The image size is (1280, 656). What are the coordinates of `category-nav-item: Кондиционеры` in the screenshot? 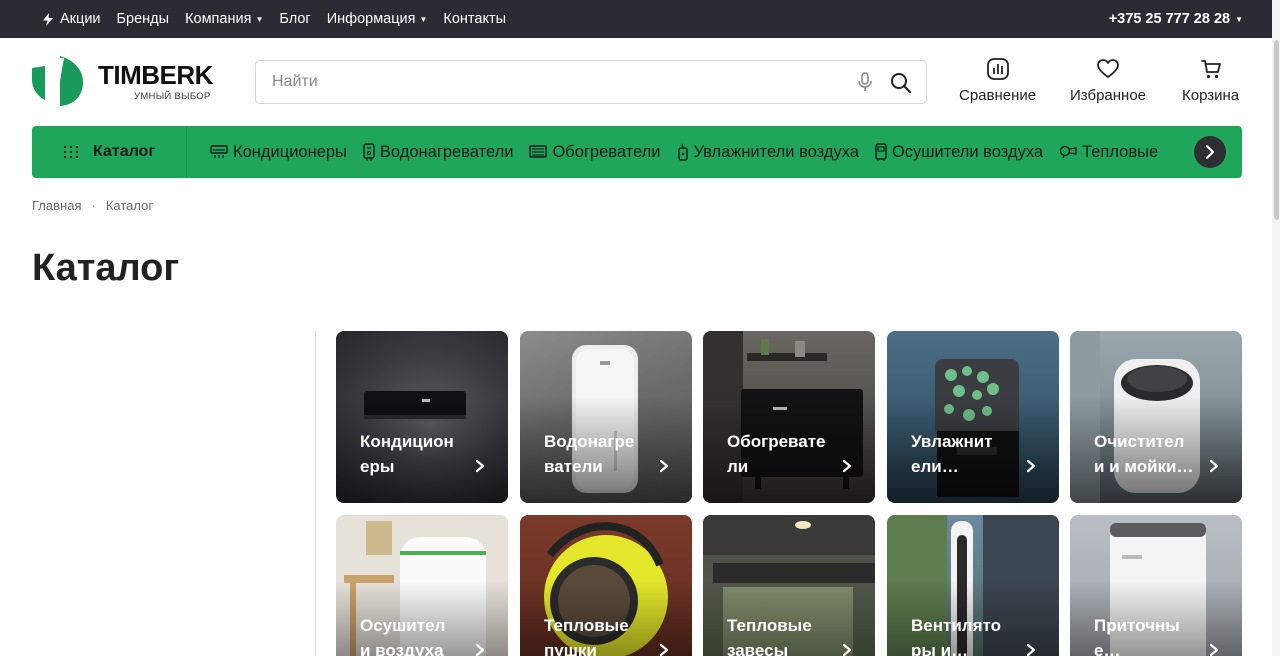 It's located at (278, 152).